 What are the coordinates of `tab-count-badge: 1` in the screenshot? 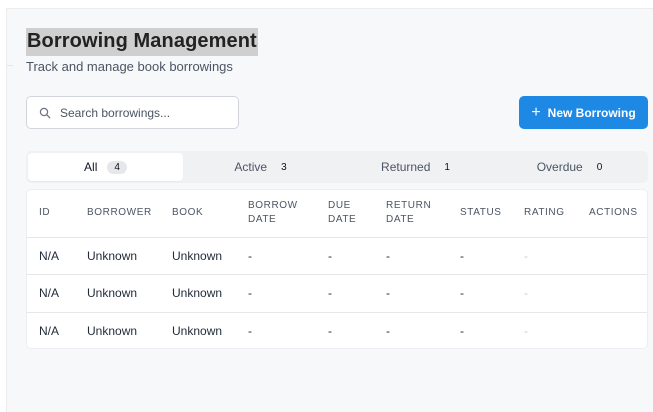 It's located at (447, 167).